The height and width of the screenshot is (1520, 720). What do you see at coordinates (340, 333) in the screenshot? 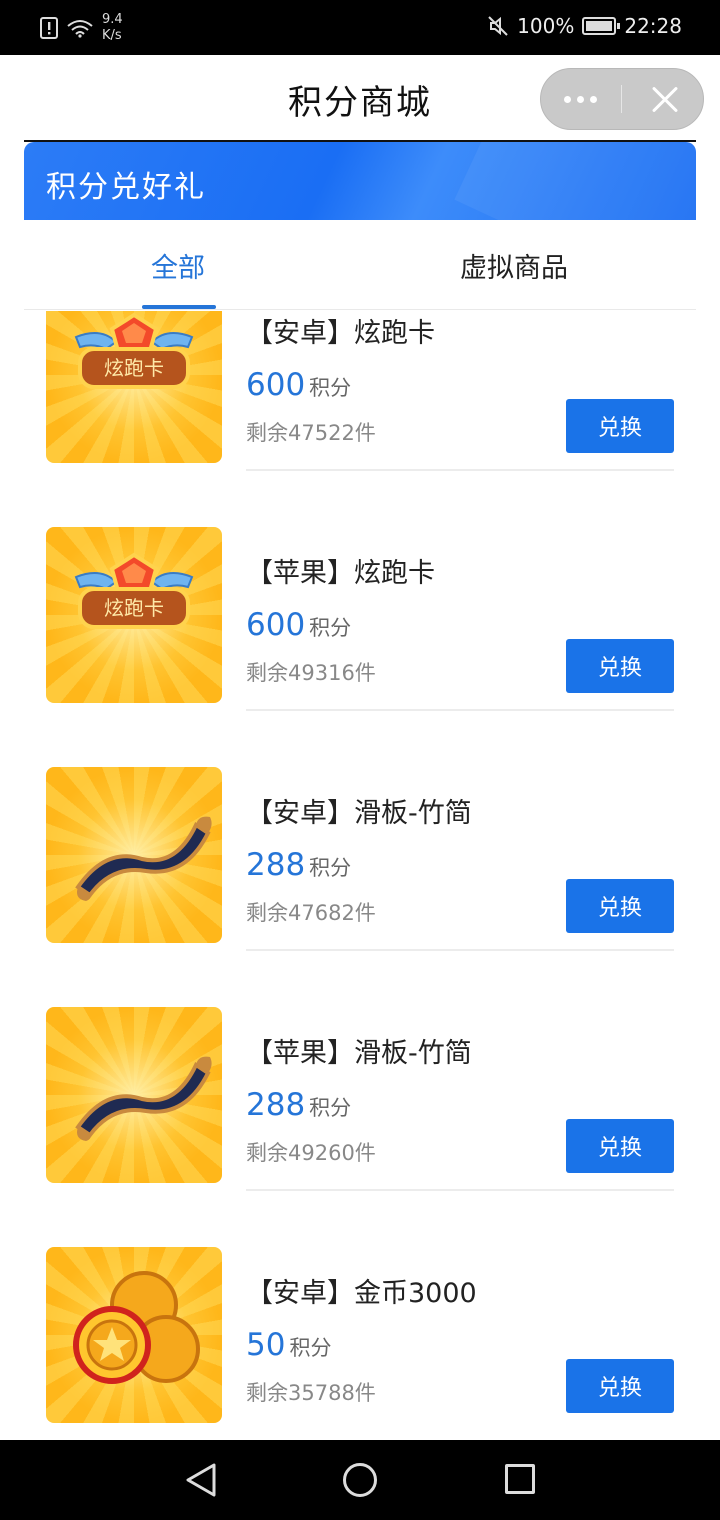
I see `product-name: 【安卓】炫跑卡` at bounding box center [340, 333].